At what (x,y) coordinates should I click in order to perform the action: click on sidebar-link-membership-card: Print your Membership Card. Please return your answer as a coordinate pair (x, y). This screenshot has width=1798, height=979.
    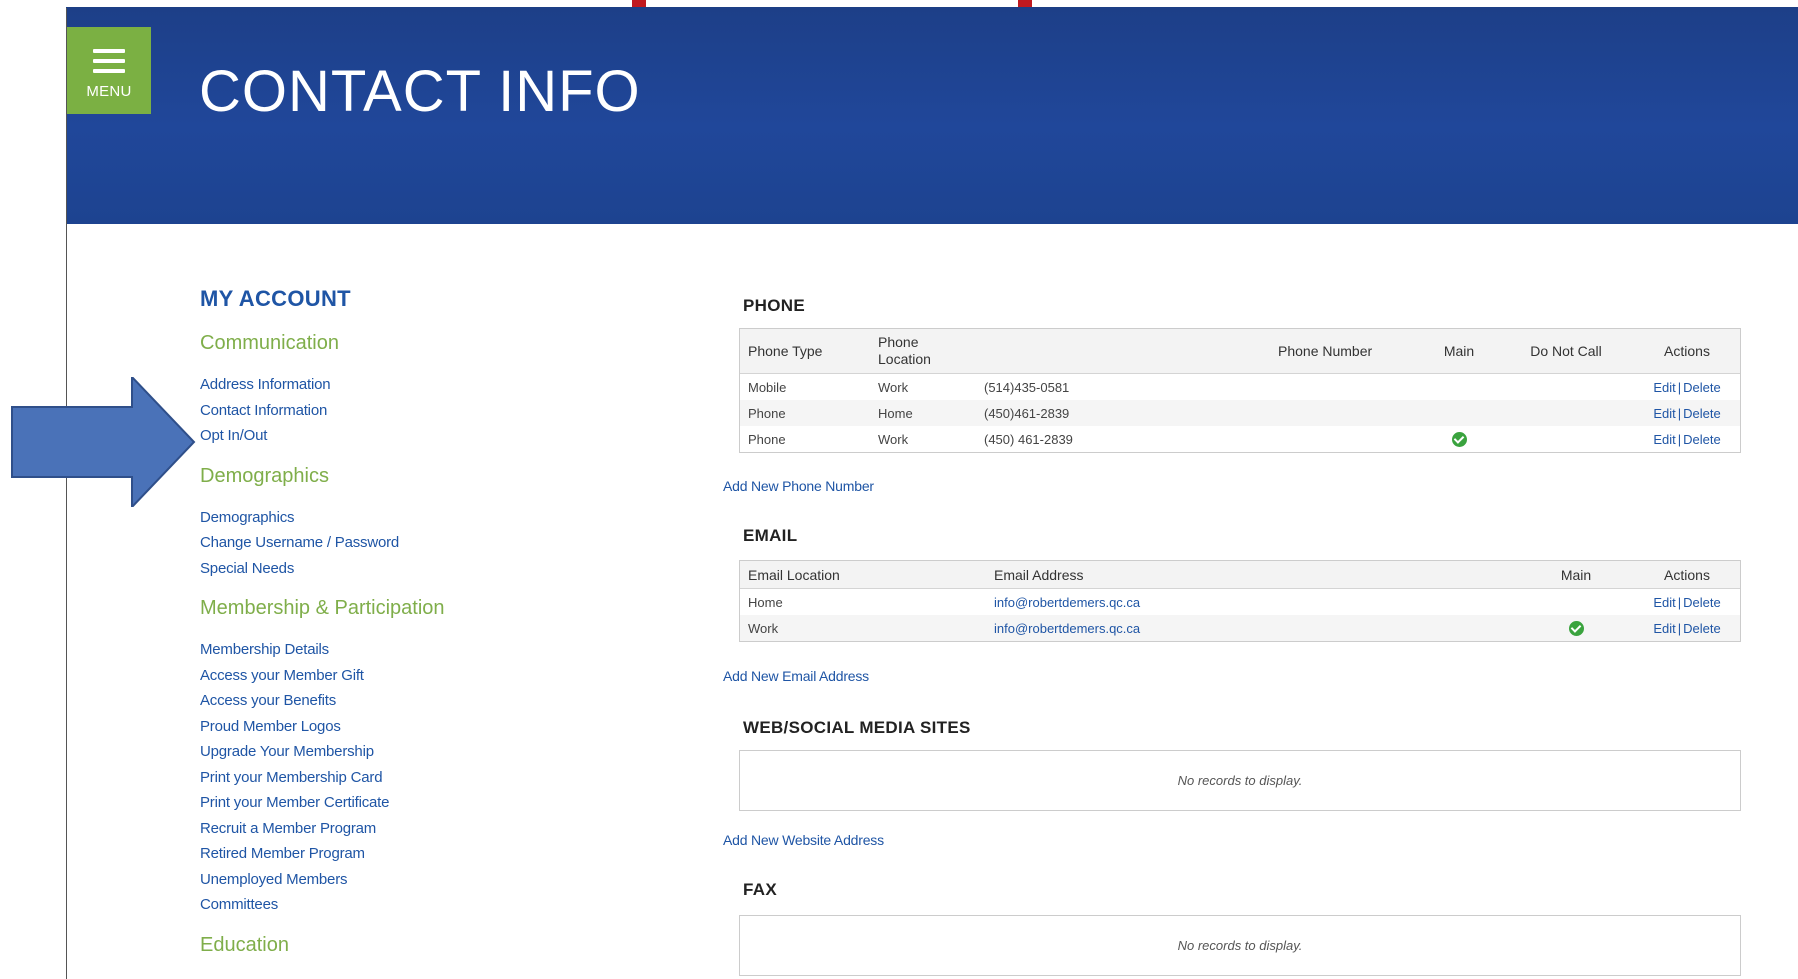
    Looking at the image, I should click on (370, 778).